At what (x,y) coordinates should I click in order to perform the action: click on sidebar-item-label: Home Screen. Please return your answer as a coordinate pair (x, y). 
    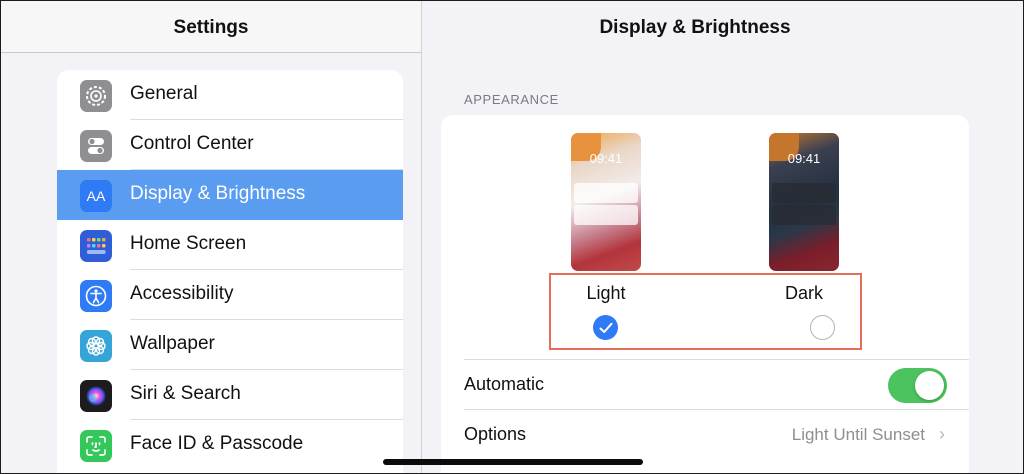
    Looking at the image, I should click on (188, 243).